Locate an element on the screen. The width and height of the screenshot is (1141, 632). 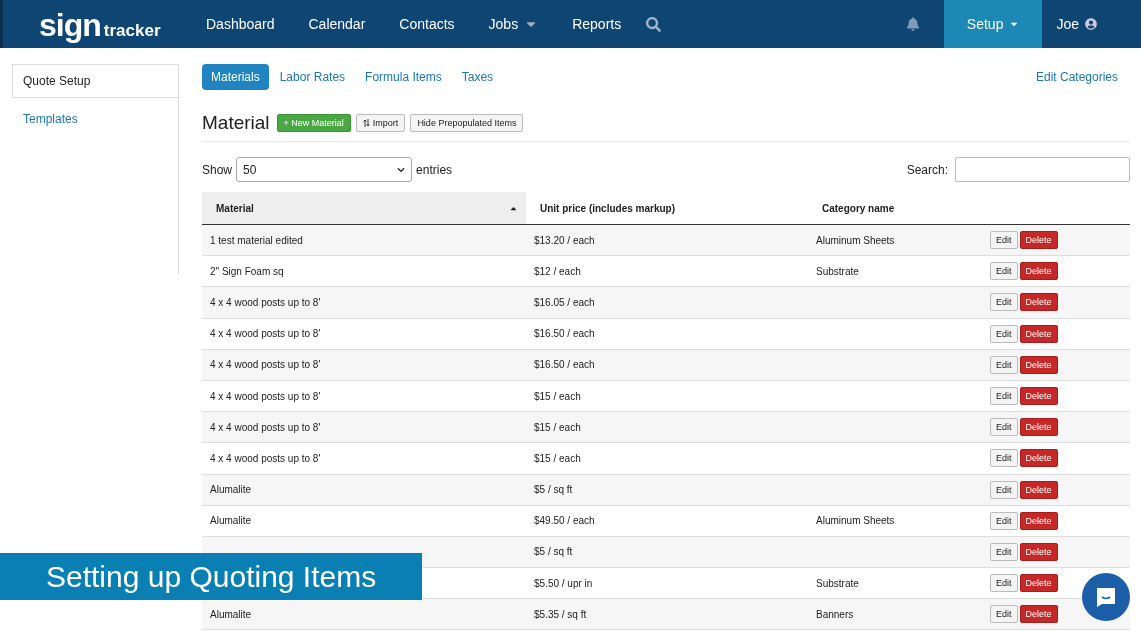
user-menu: Joe is located at coordinates (1076, 24).